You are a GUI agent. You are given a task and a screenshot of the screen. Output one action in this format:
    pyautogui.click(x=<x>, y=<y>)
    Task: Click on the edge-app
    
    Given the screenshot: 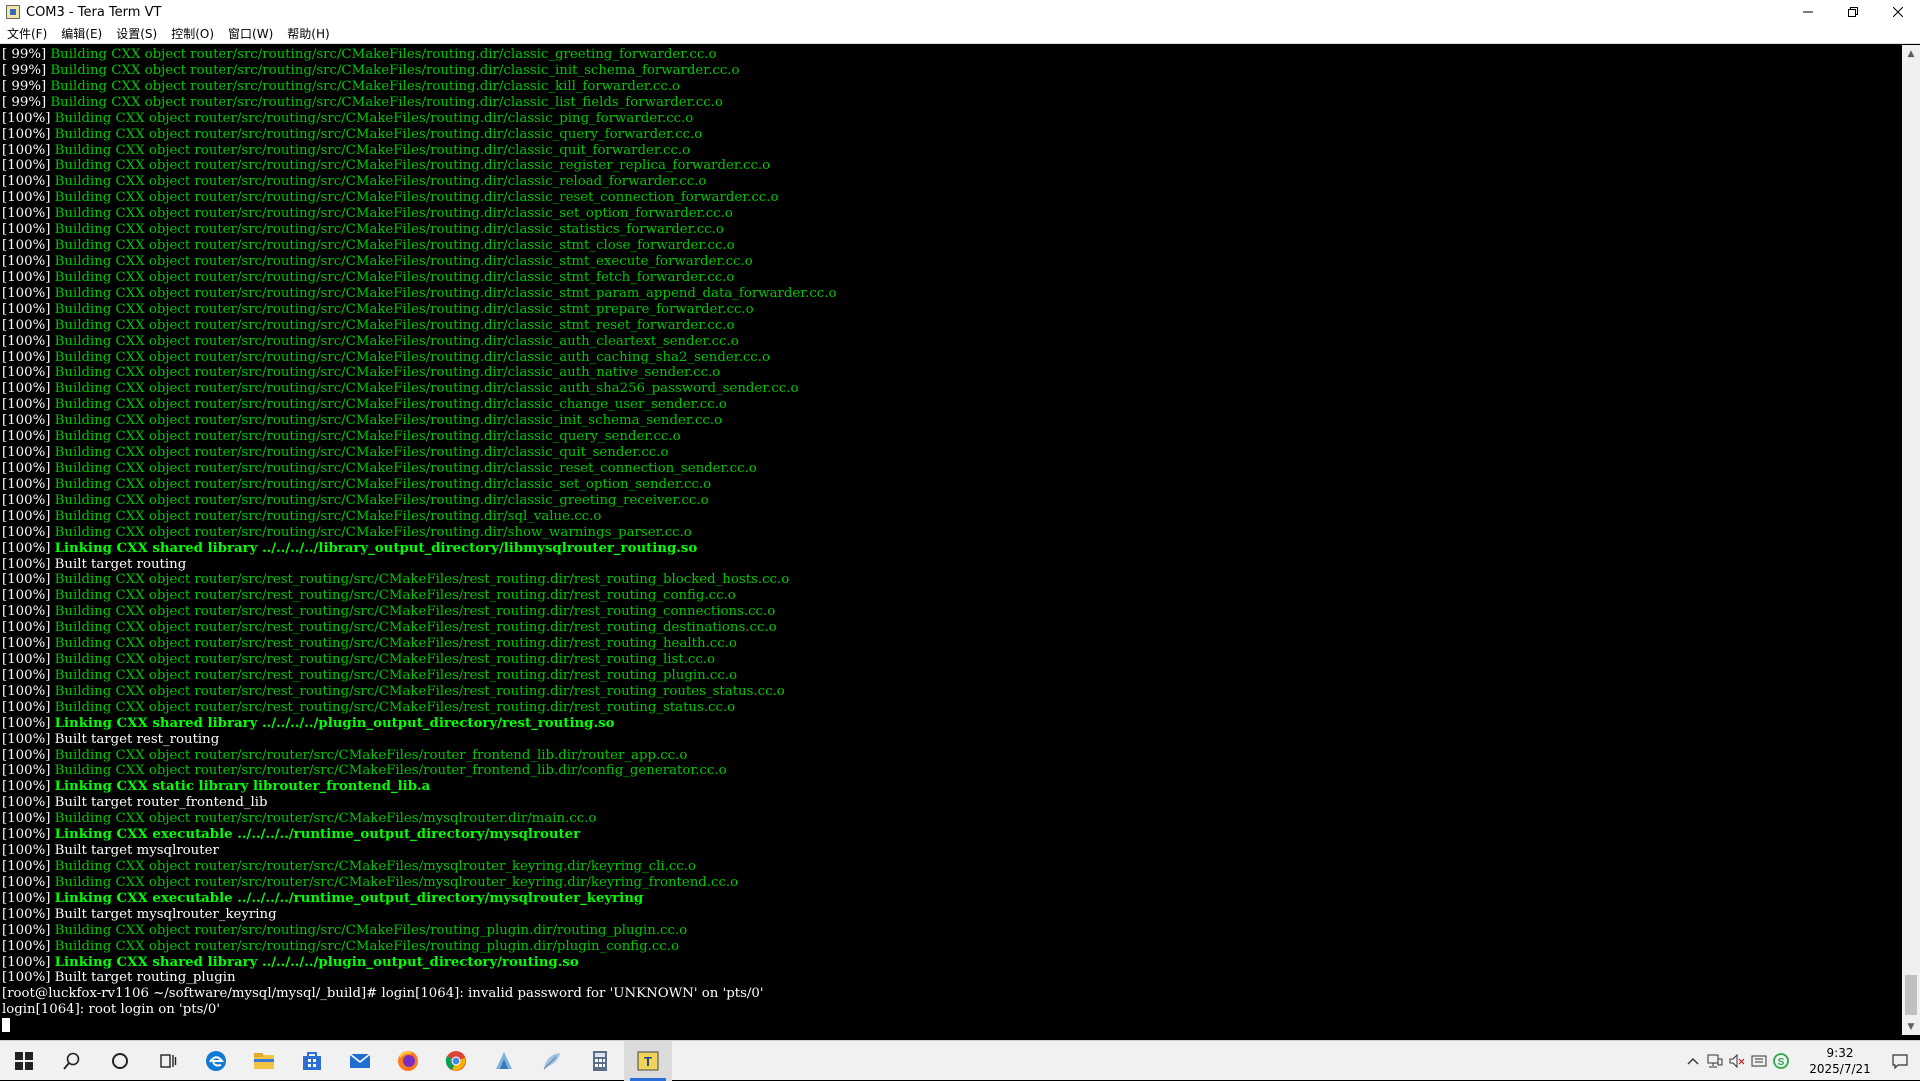 What is the action you would take?
    pyautogui.click(x=216, y=1061)
    